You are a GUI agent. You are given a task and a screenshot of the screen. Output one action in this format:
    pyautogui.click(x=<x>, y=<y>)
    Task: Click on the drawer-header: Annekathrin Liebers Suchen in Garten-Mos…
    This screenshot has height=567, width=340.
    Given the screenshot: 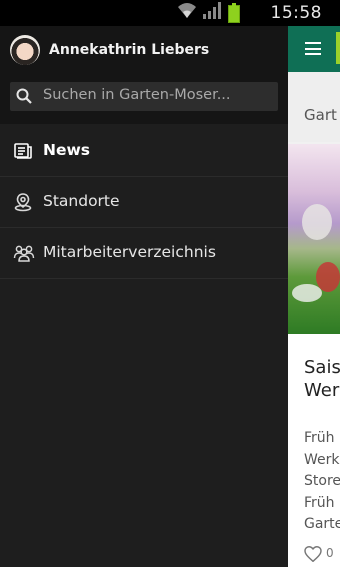 What is the action you would take?
    pyautogui.click(x=144, y=75)
    